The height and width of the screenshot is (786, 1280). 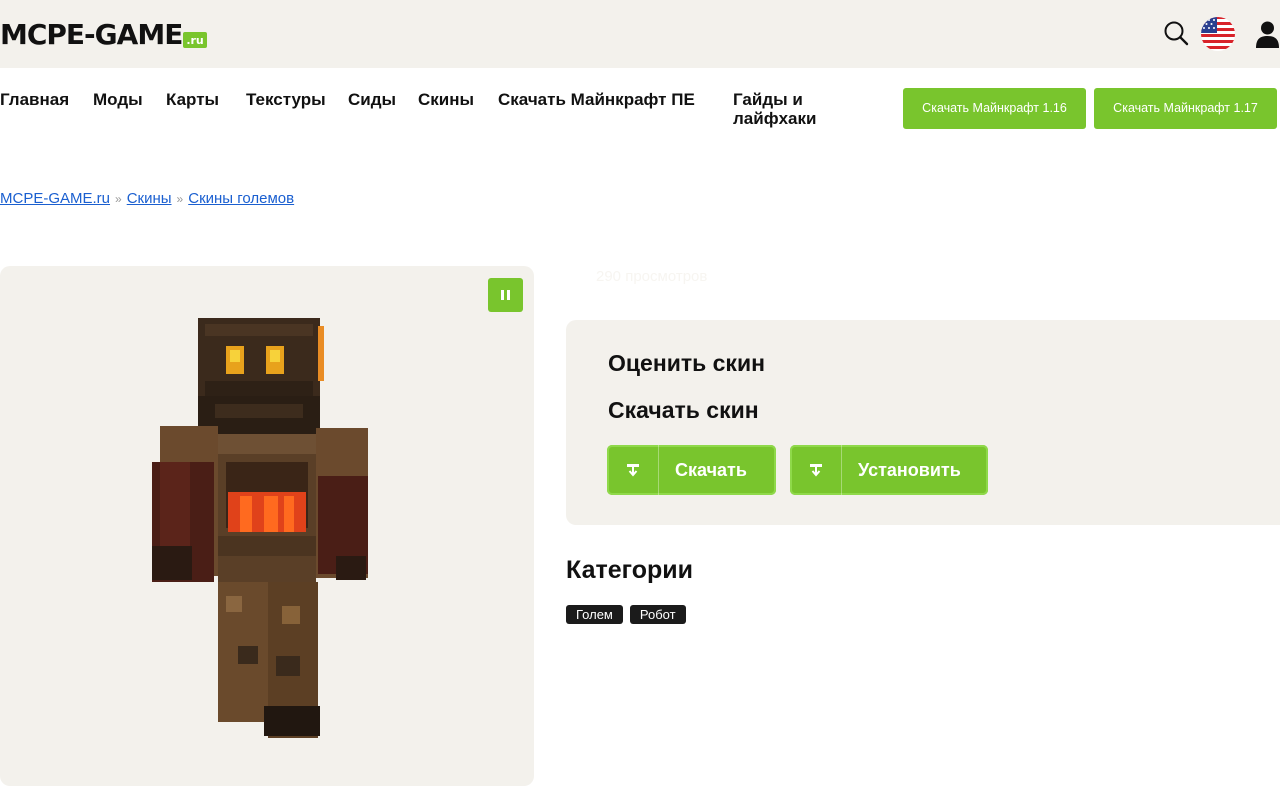 What do you see at coordinates (1267, 34) in the screenshot?
I see `user-icon` at bounding box center [1267, 34].